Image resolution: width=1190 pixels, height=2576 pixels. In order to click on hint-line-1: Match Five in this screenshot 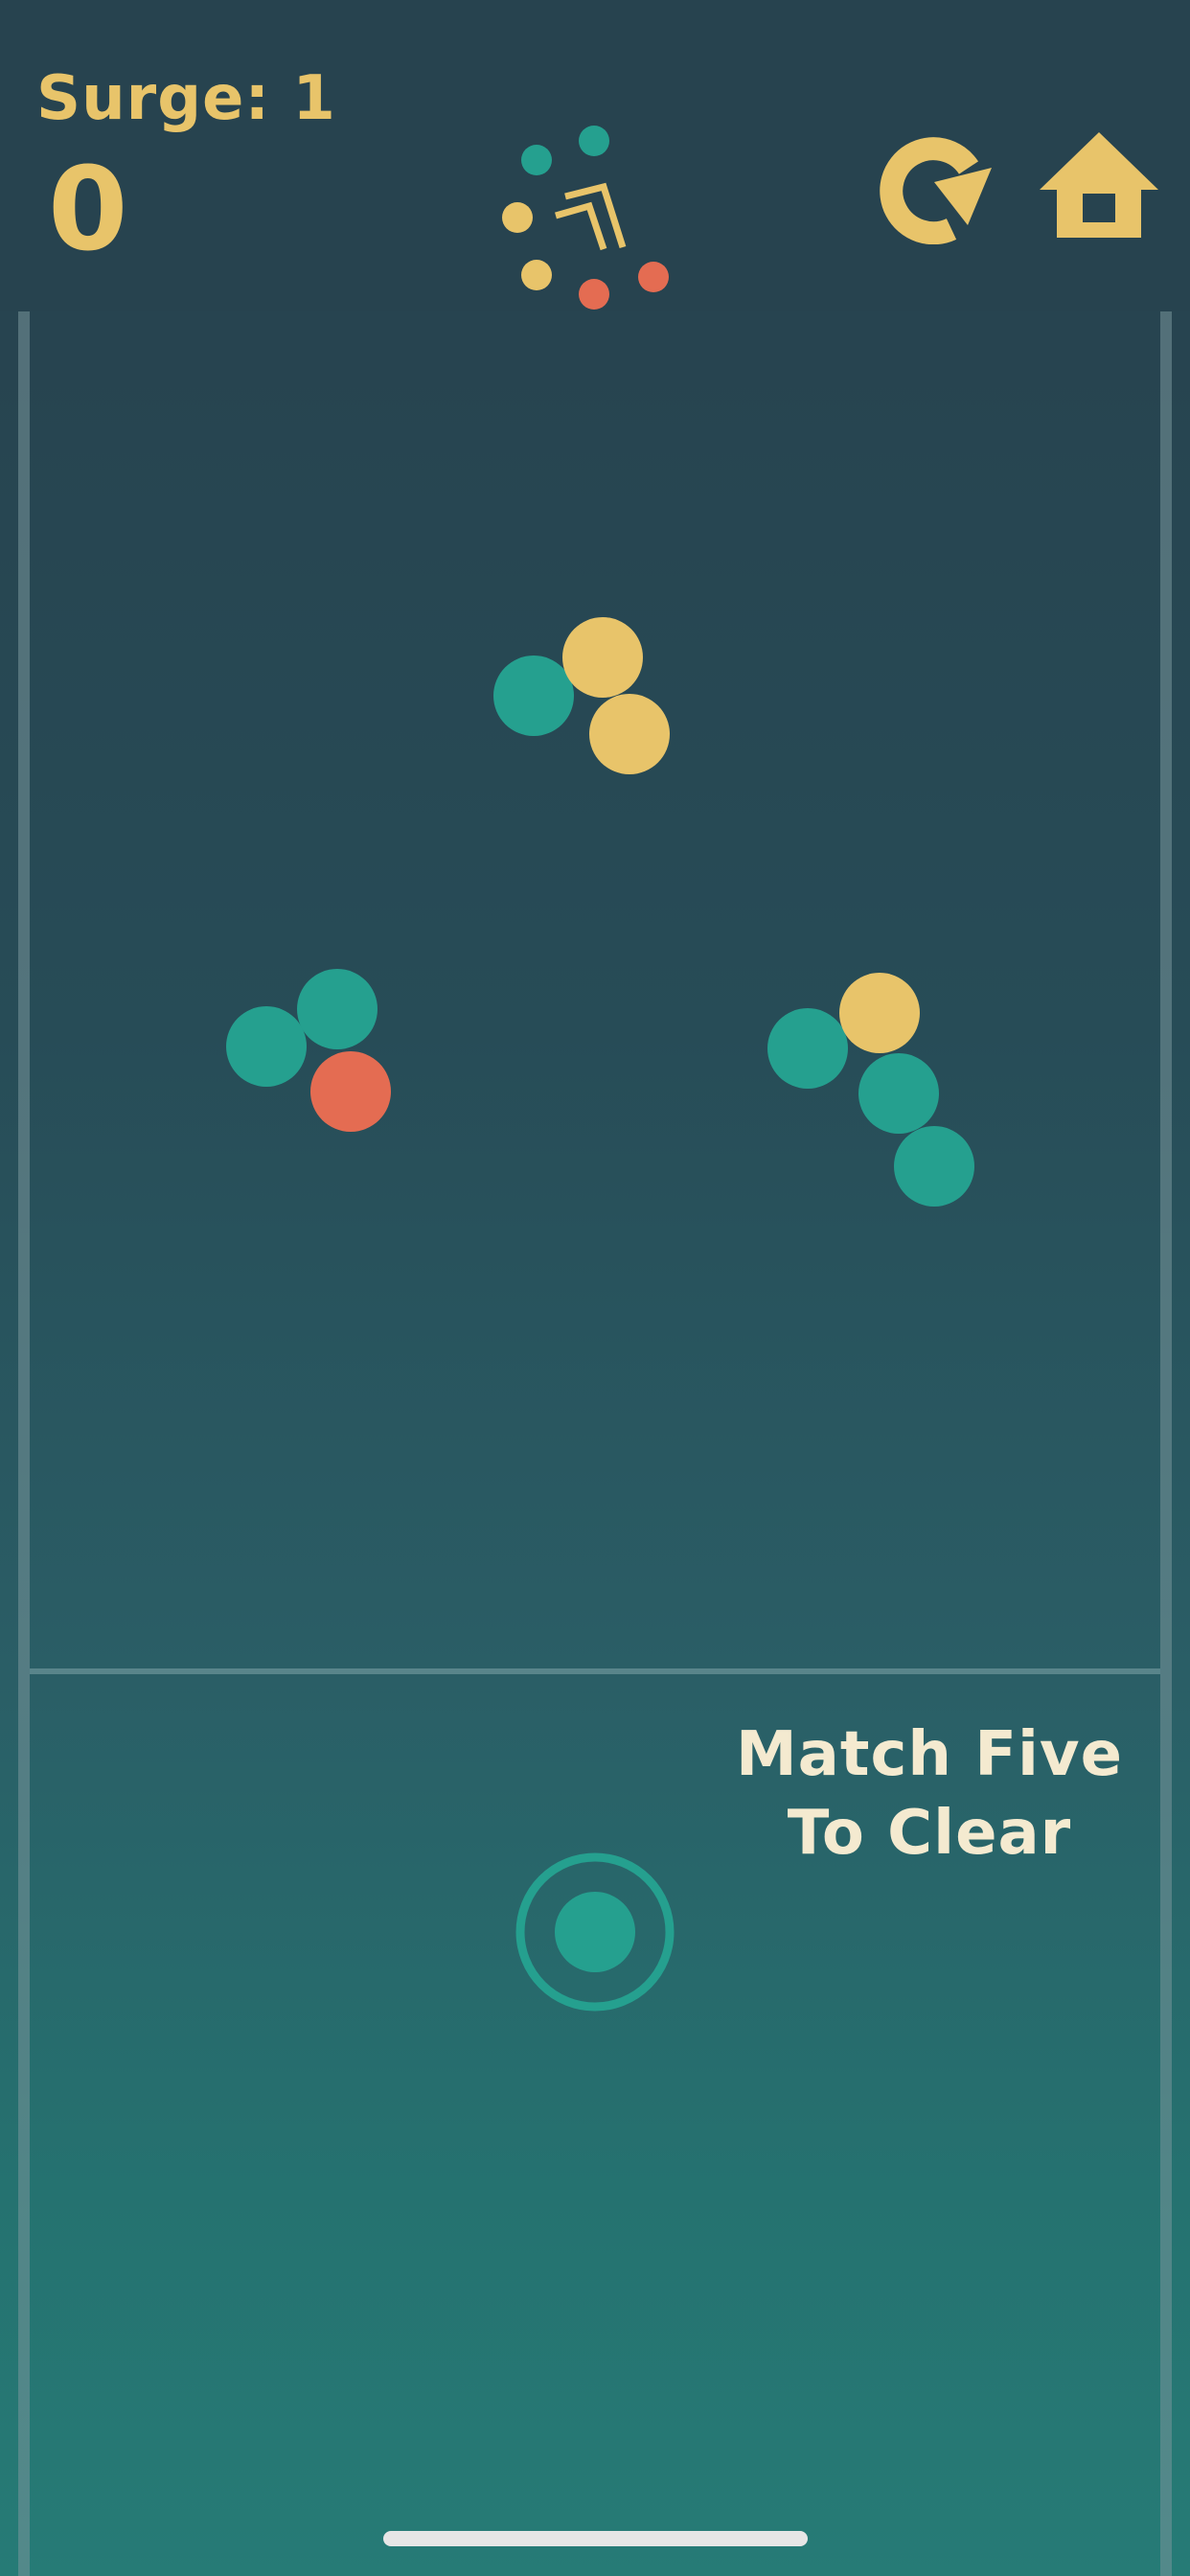, I will do `click(930, 1754)`.